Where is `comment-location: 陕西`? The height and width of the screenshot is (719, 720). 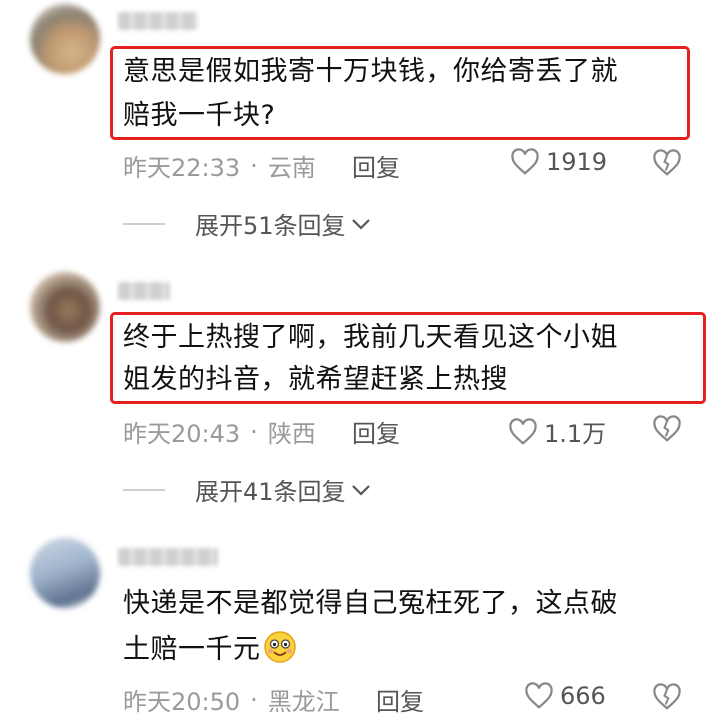
comment-location: 陕西 is located at coordinates (291, 434).